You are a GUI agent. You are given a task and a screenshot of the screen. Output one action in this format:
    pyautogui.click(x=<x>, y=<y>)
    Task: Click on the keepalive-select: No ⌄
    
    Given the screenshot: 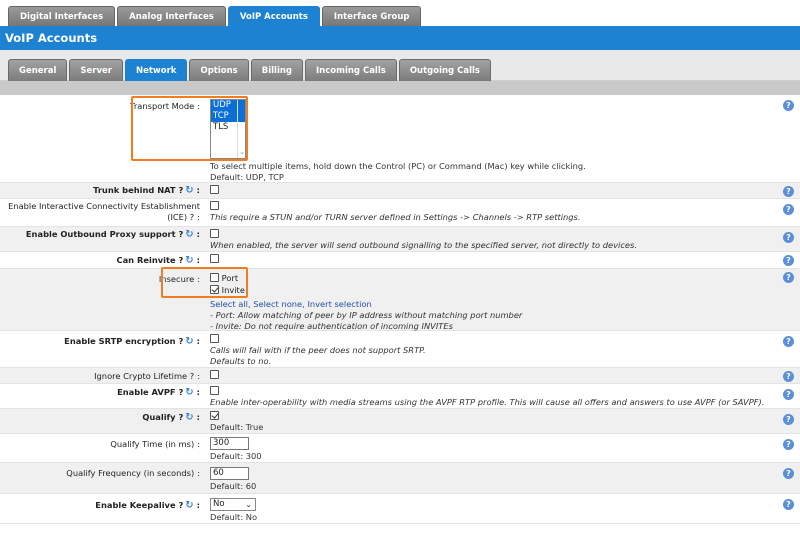 What is the action you would take?
    pyautogui.click(x=233, y=504)
    